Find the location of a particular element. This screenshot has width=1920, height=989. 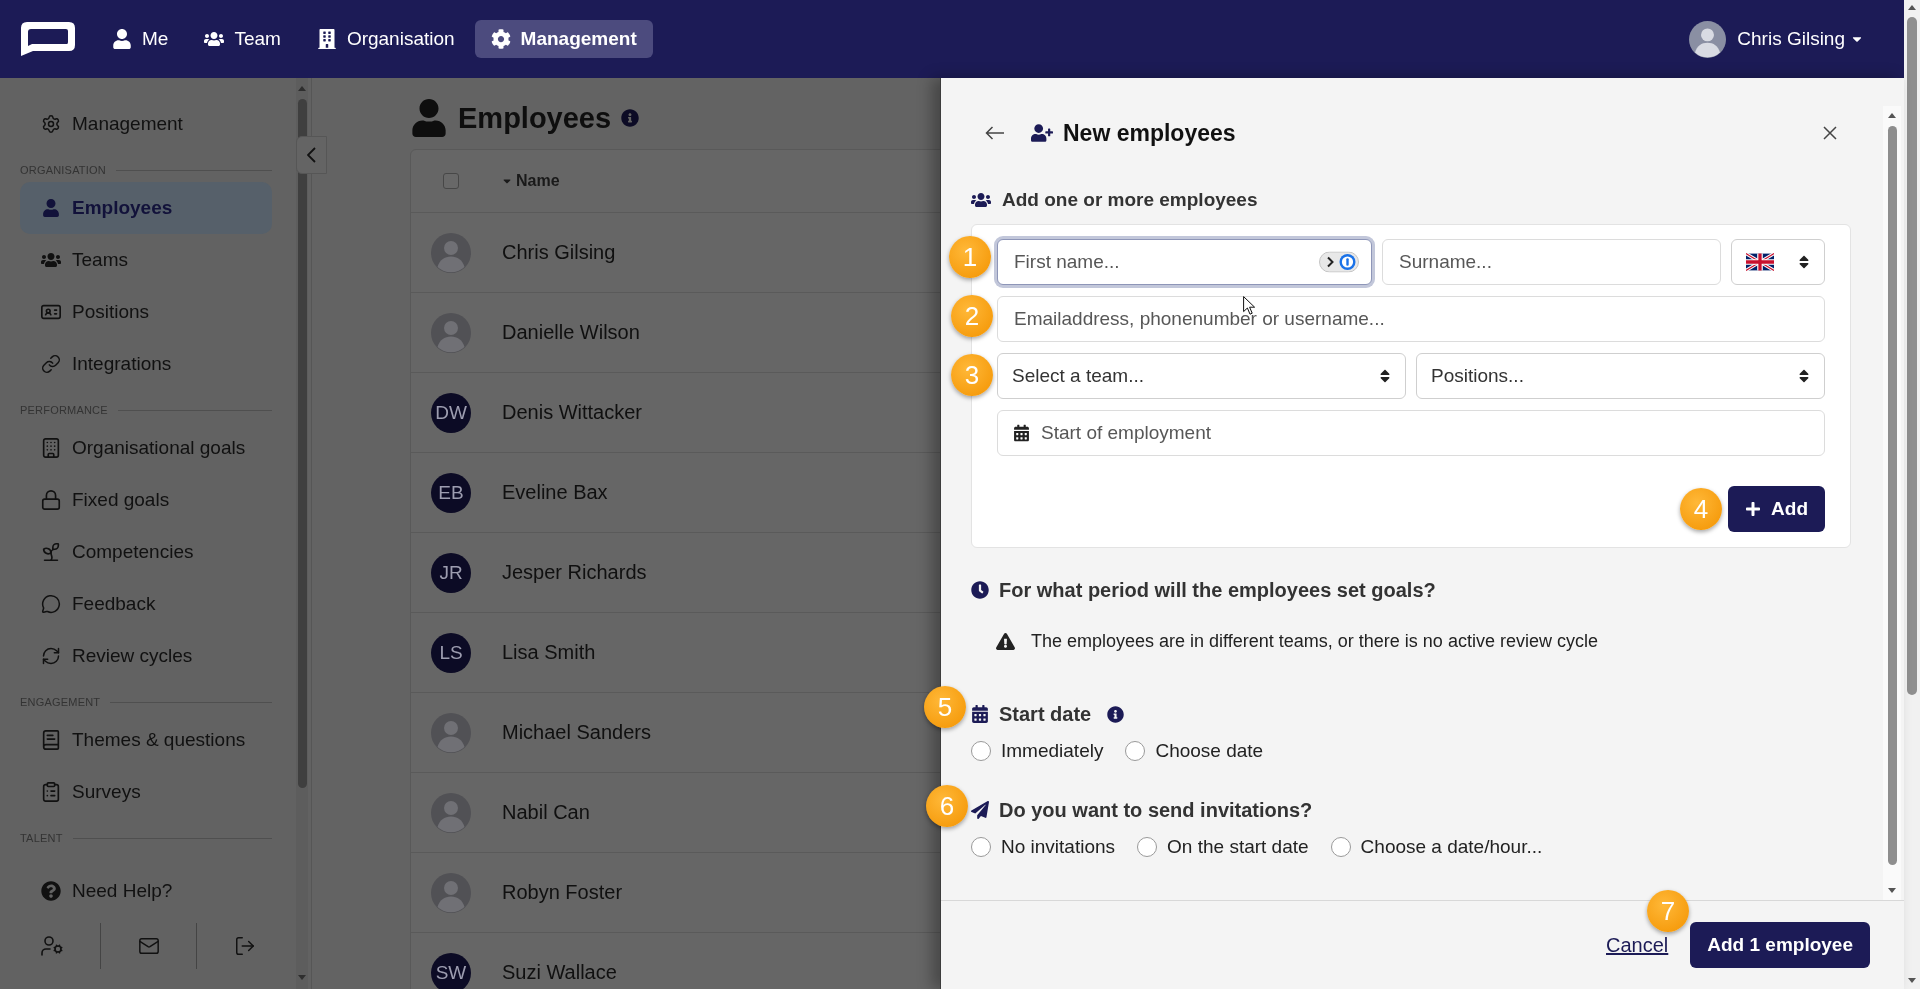

paper-plane-icon is located at coordinates (980, 810).